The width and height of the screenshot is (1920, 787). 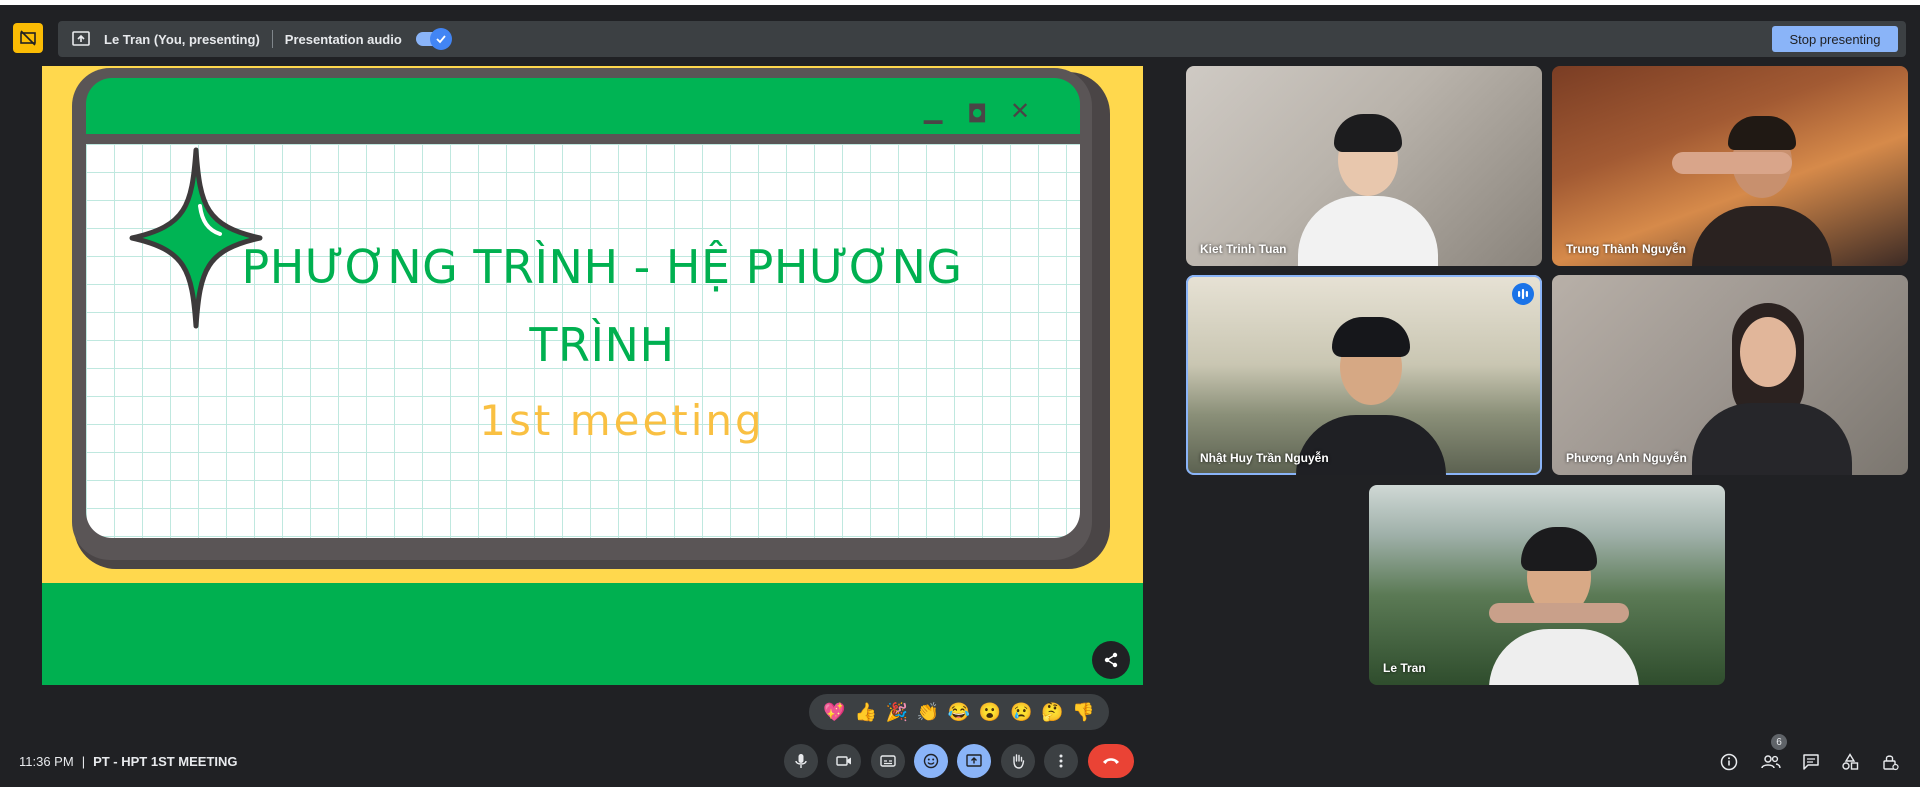 I want to click on reactions-bar: 💖 👍 🎉 👏 😂 😮 😢 🤔 👎, so click(x=959, y=712).